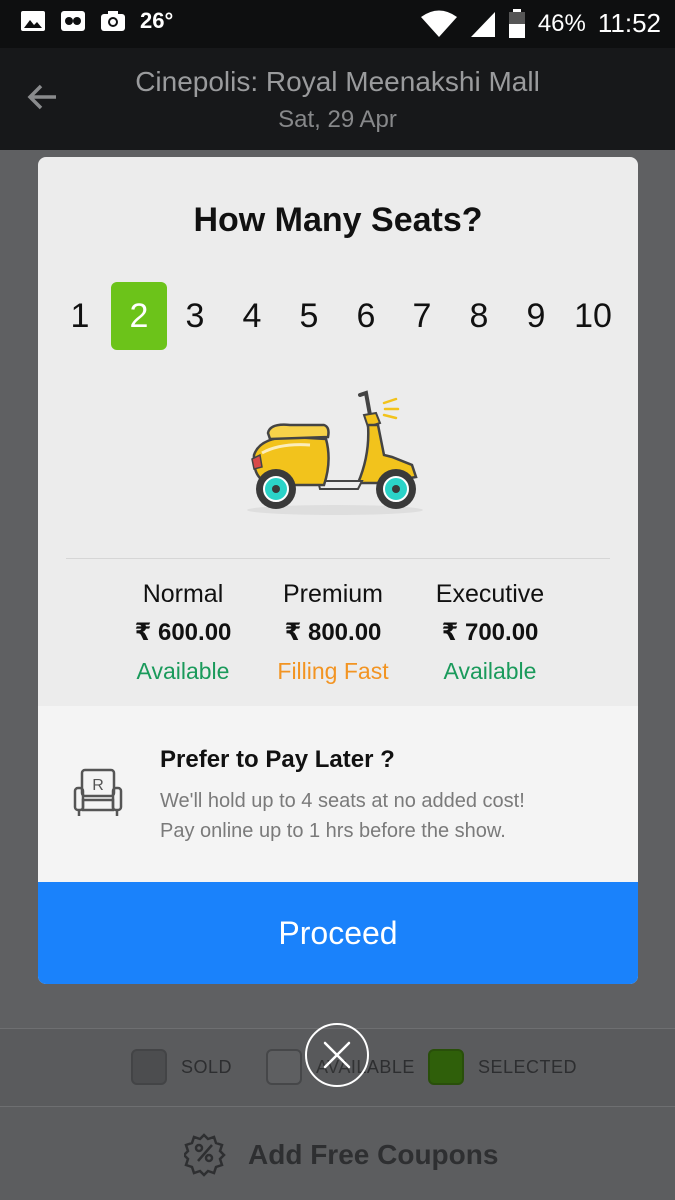 The image size is (675, 1200). What do you see at coordinates (516, 23) in the screenshot?
I see `battery-icon` at bounding box center [516, 23].